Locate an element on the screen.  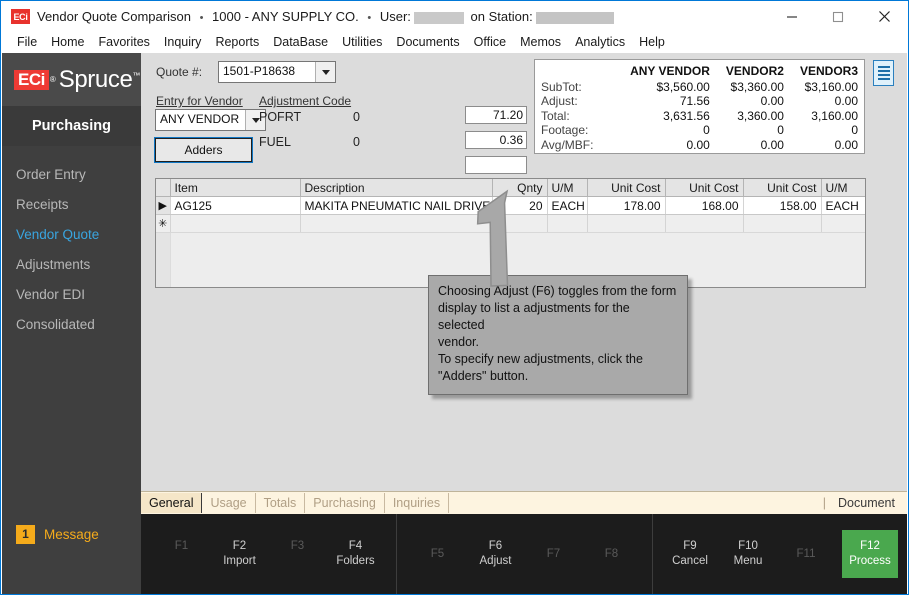
new-cell-qnty is located at coordinates (520, 223).